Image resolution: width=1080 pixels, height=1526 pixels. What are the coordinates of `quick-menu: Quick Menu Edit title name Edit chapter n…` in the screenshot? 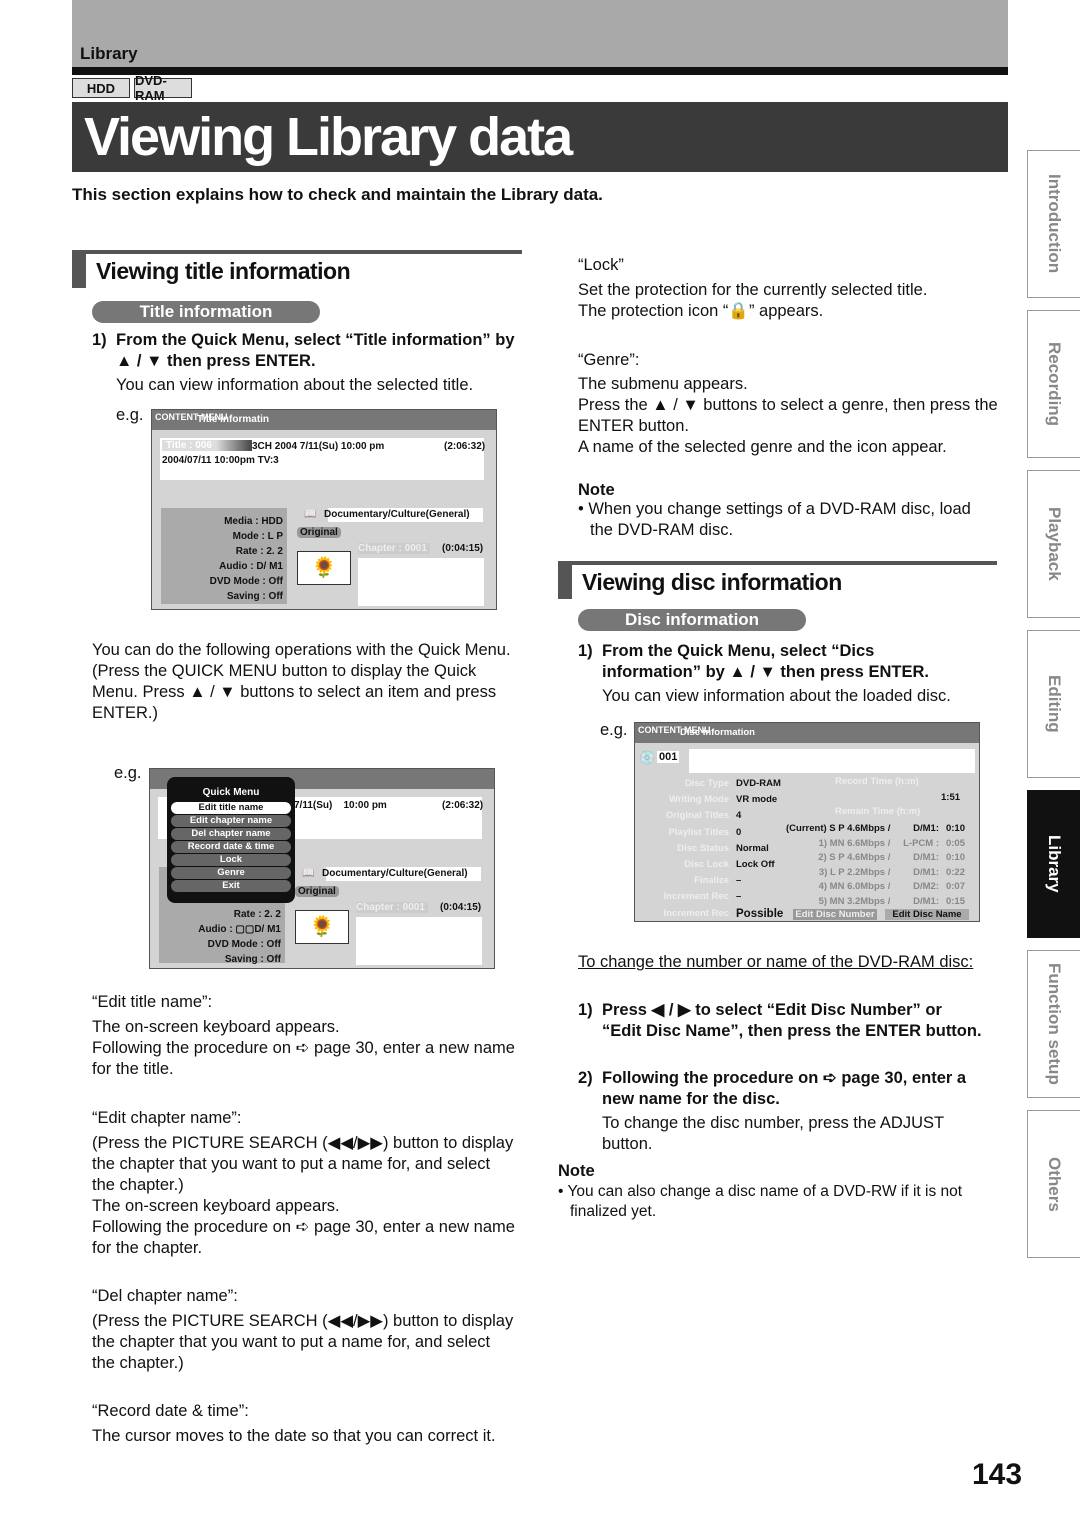 It's located at (231, 840).